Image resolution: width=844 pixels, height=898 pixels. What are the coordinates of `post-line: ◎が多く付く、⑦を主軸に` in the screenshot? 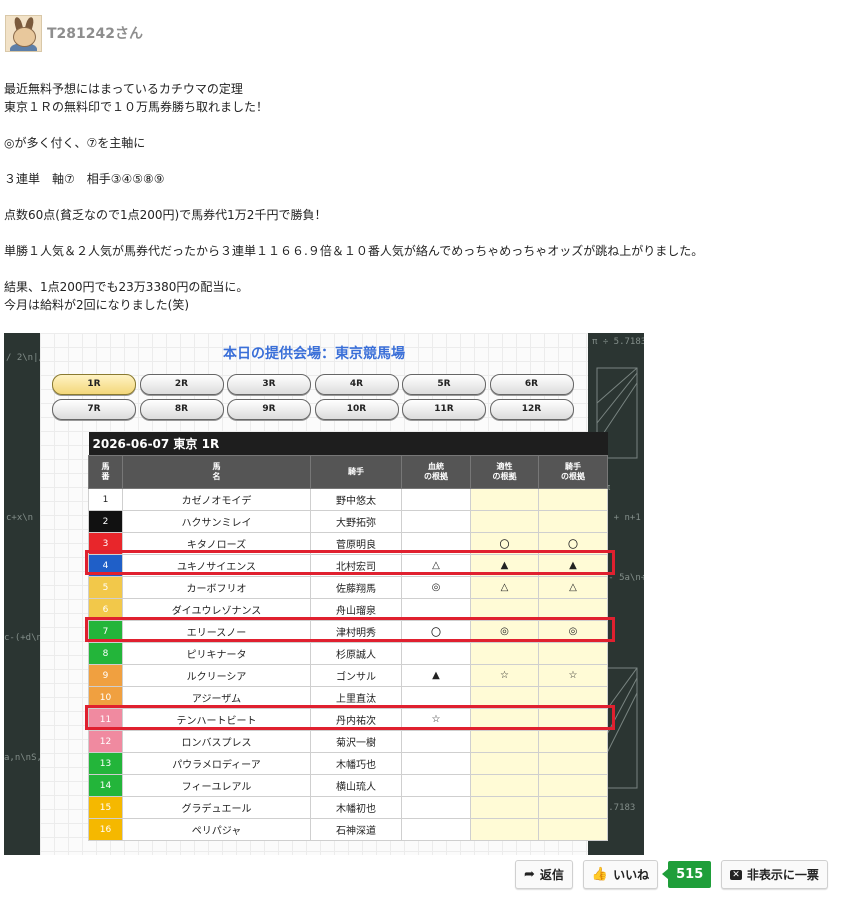 It's located at (75, 143).